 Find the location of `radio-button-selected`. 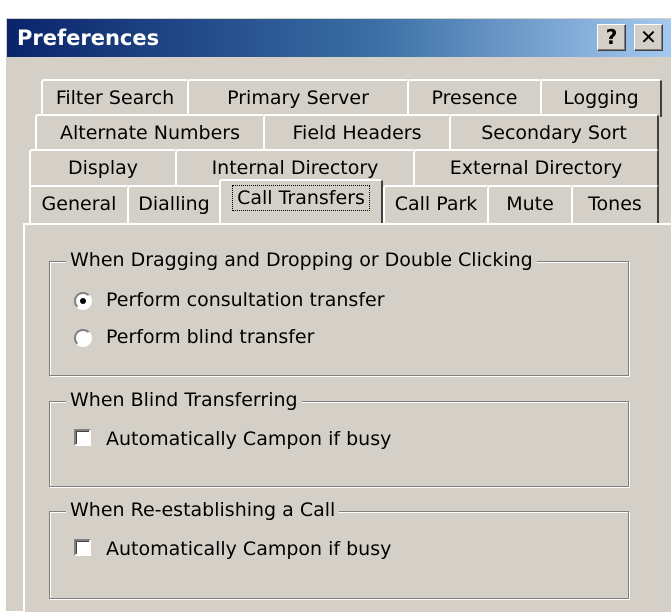

radio-button-selected is located at coordinates (83, 301).